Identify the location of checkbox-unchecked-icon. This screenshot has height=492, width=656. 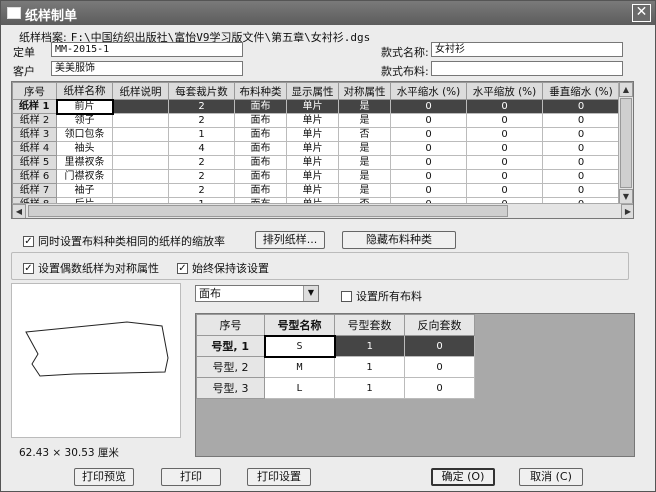
(346, 296).